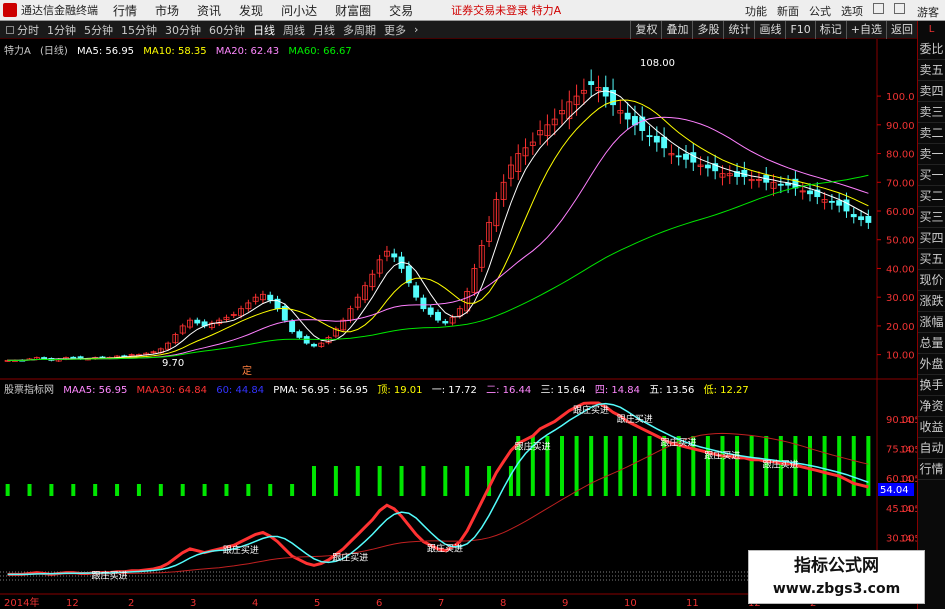  I want to click on menu-new-page: 新面, so click(788, 11).